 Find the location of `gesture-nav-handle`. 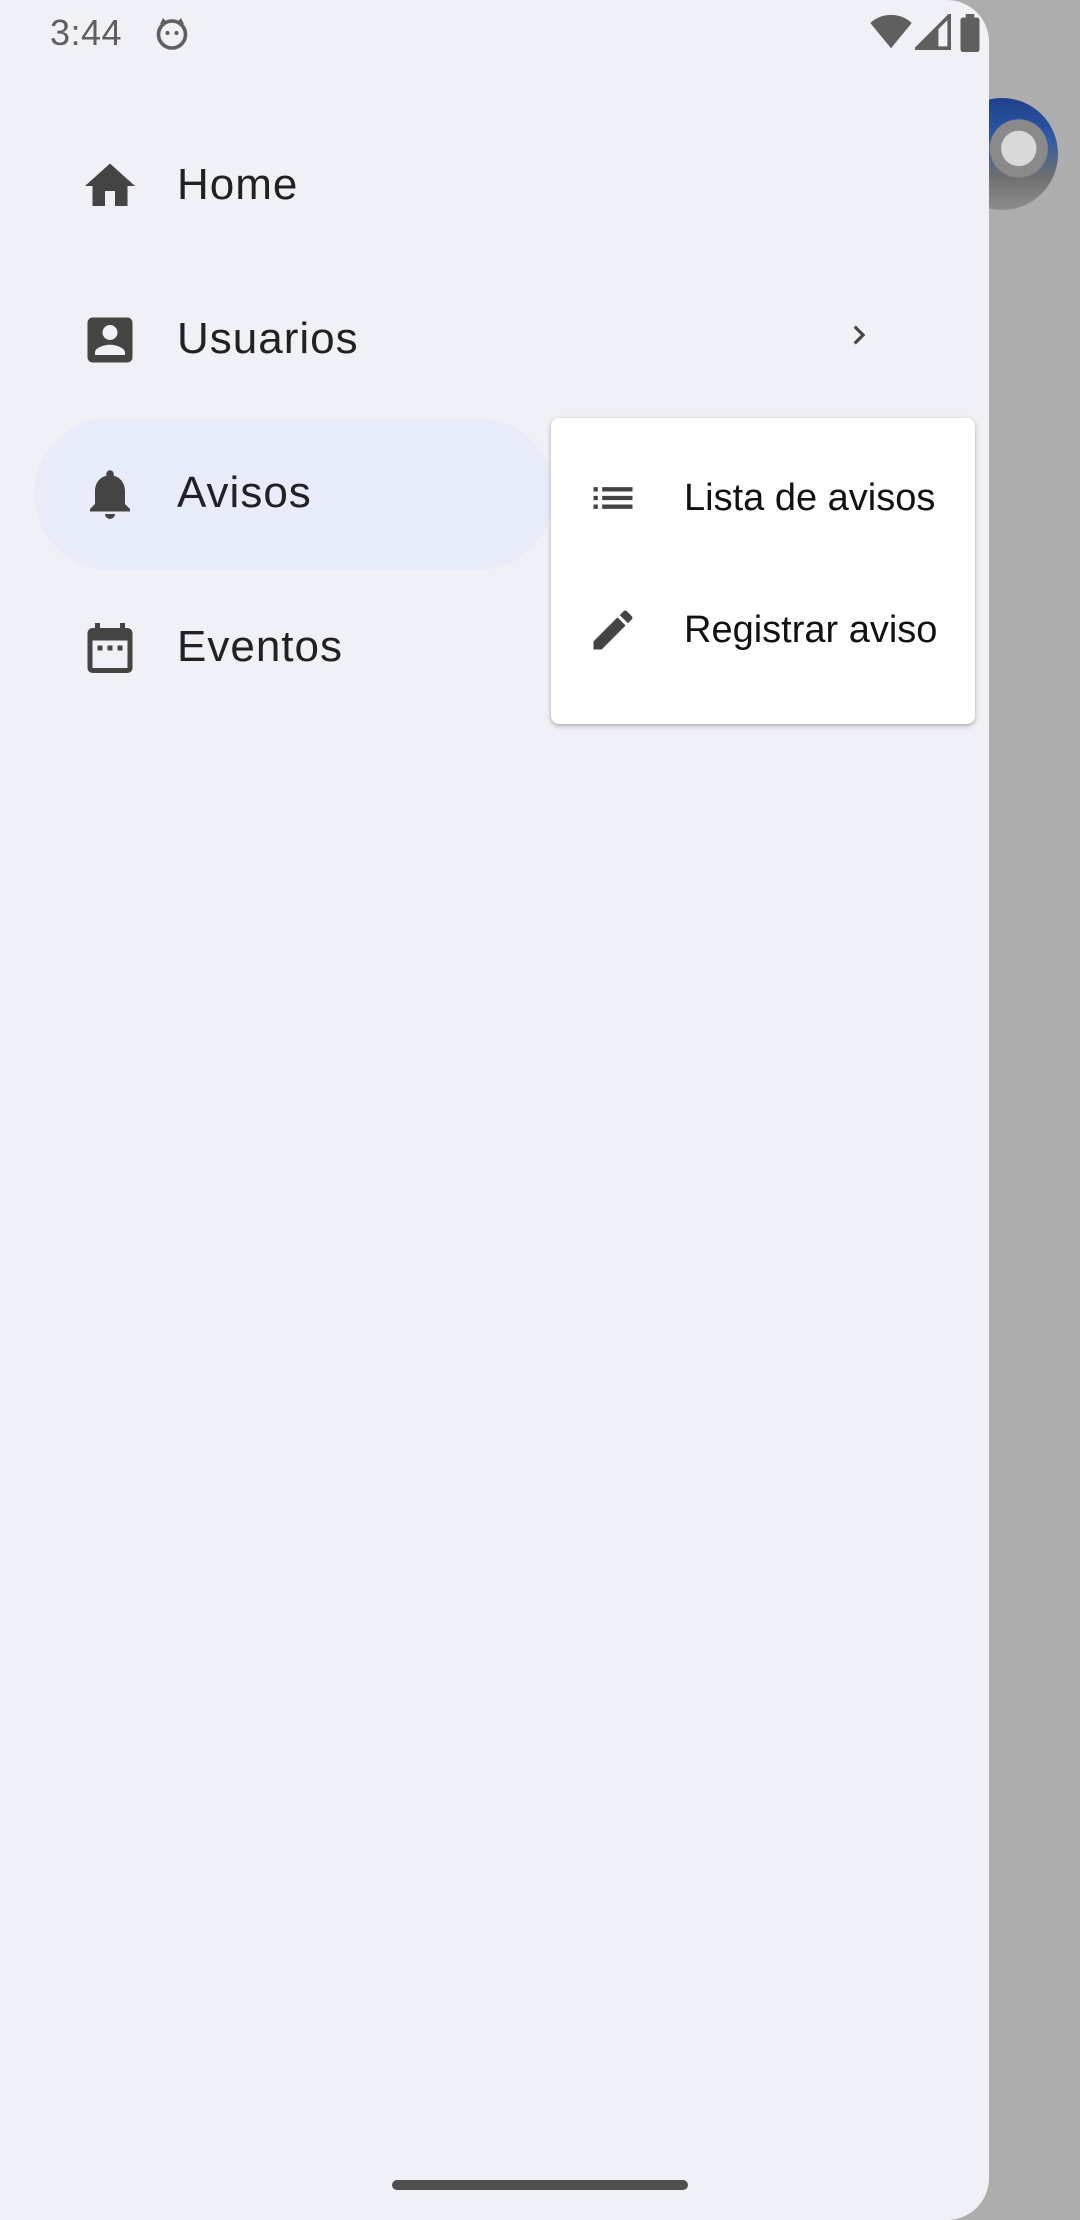

gesture-nav-handle is located at coordinates (540, 2185).